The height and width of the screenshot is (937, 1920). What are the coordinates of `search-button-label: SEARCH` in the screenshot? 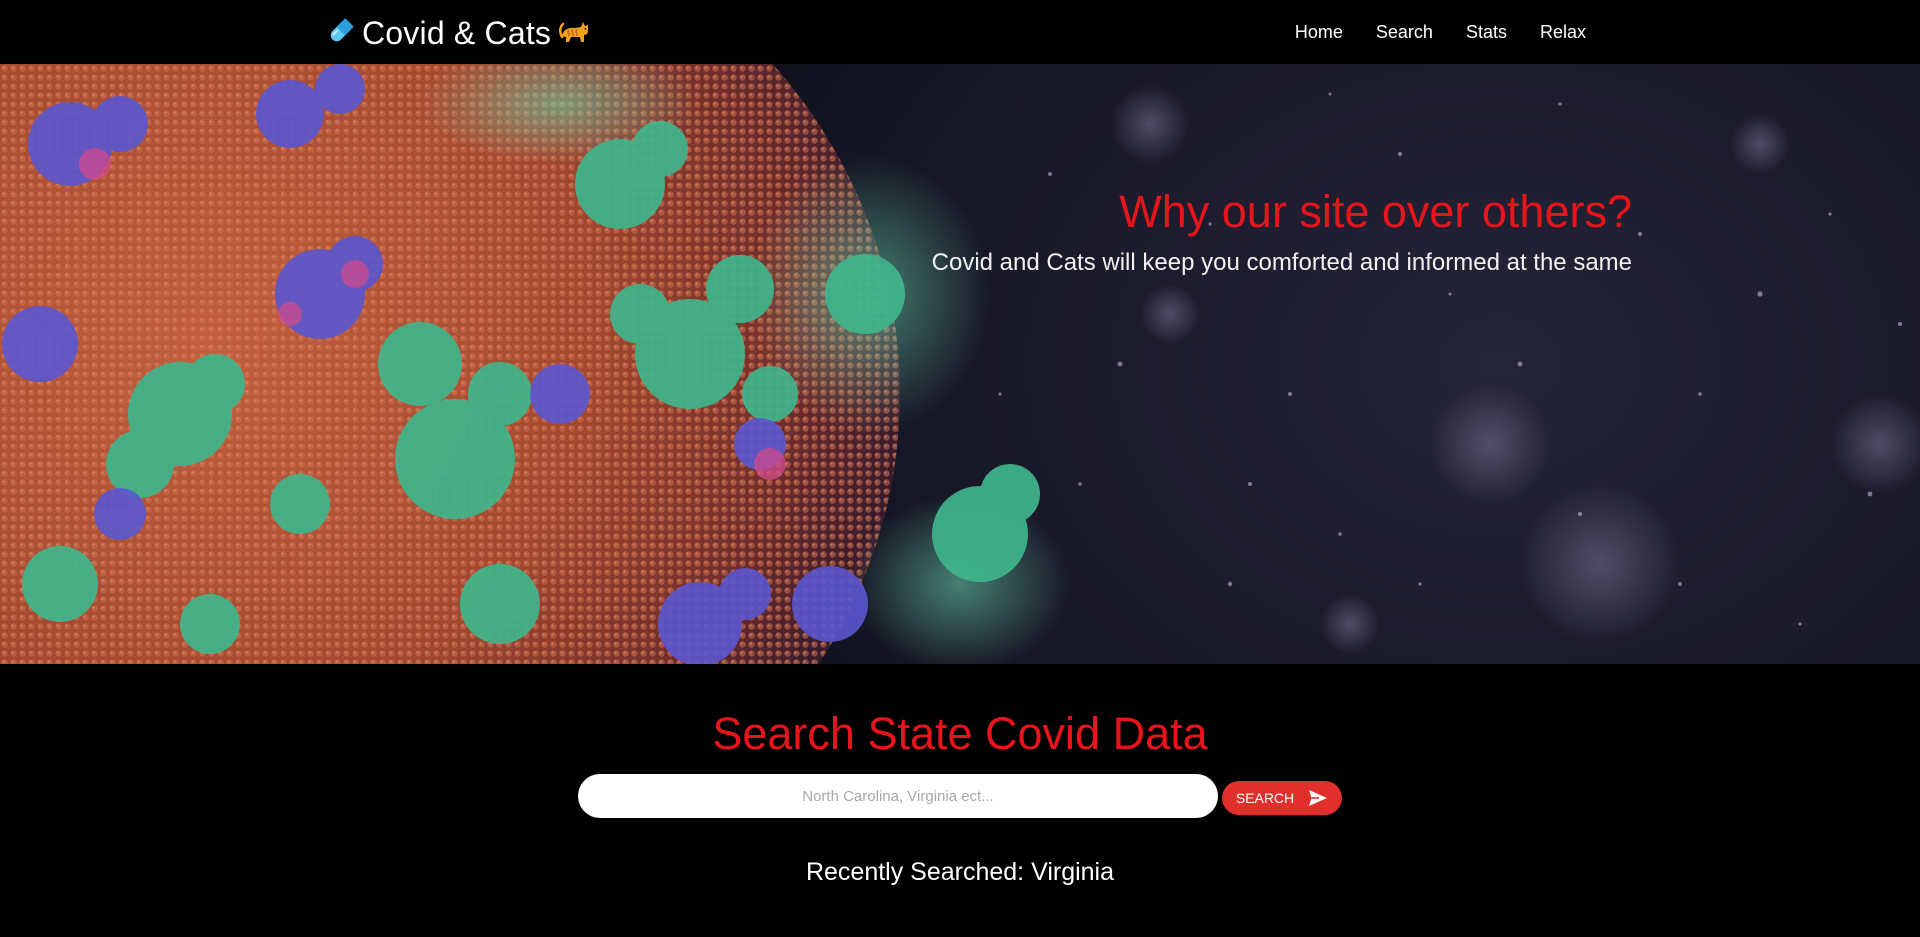 It's located at (1265, 798).